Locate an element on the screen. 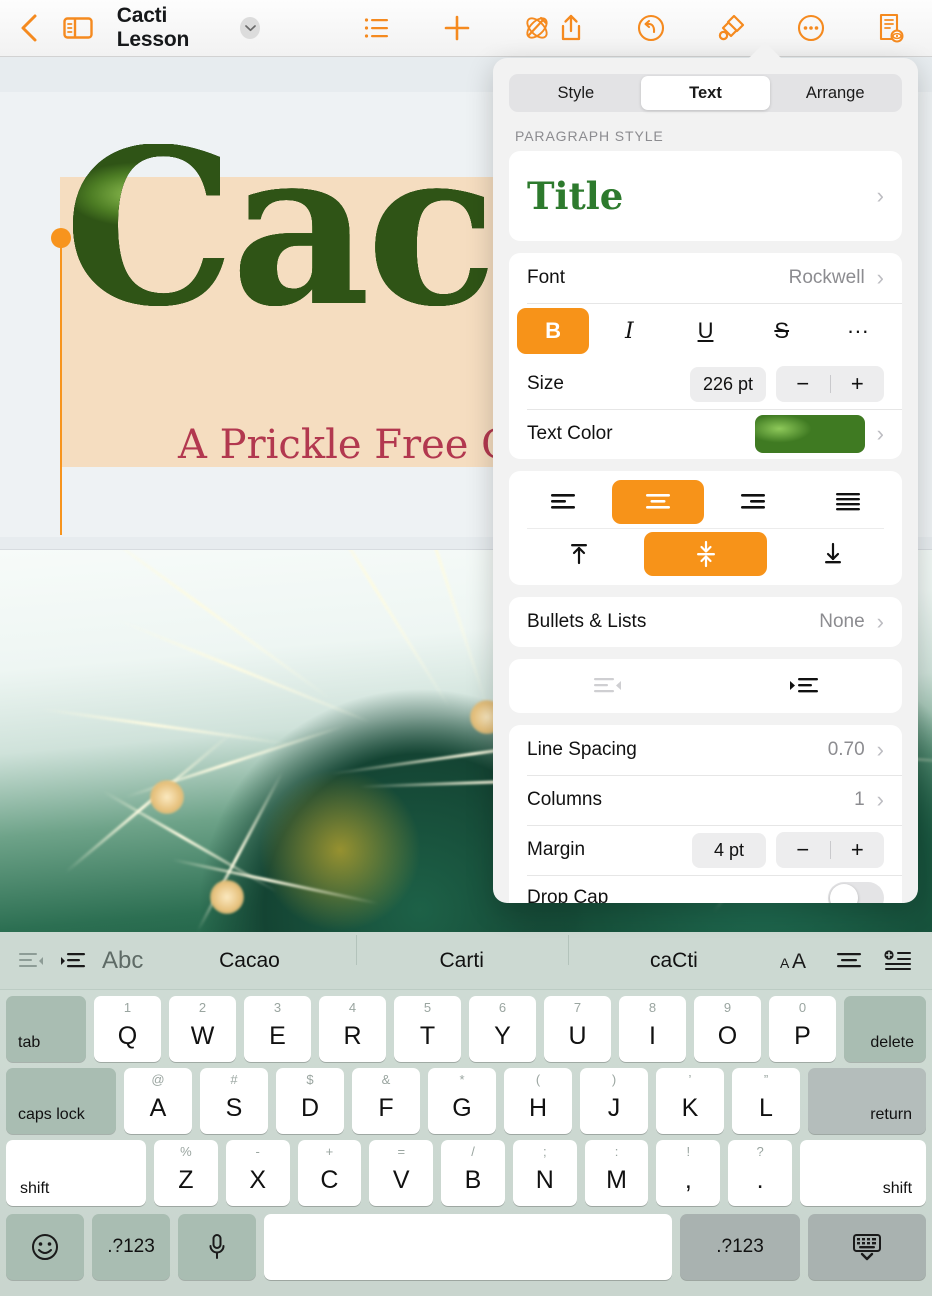  key-k: ’ K is located at coordinates (690, 1101).